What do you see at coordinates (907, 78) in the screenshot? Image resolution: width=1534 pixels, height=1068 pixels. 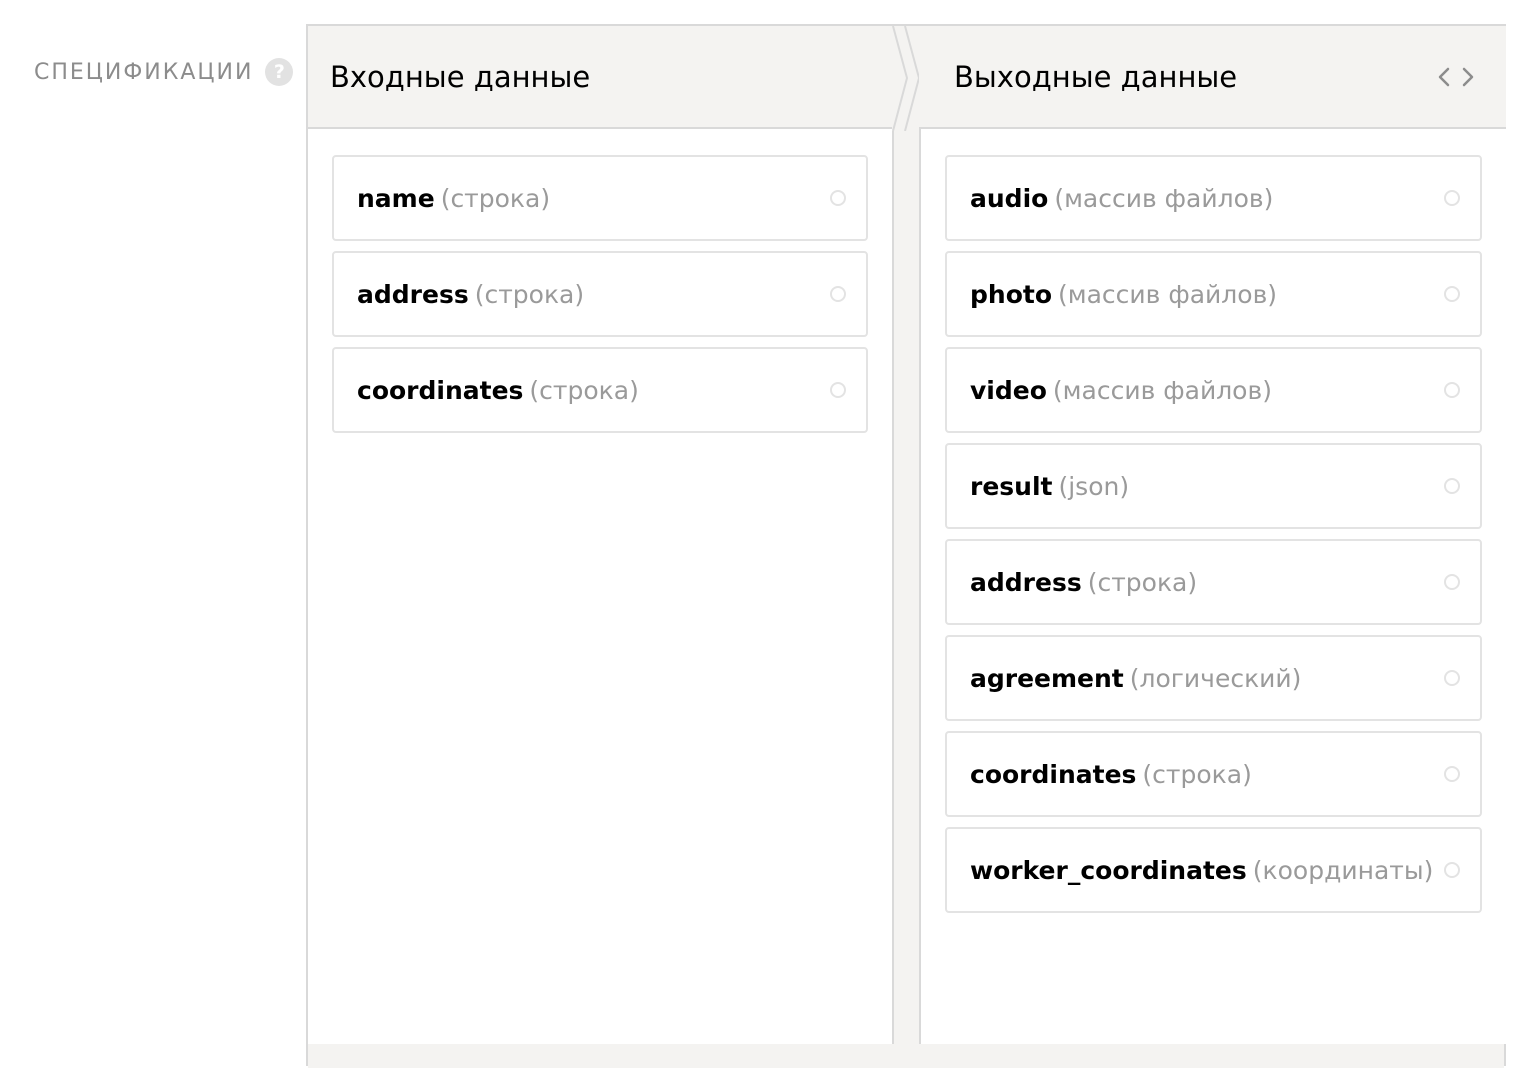 I see `chevron-divider-icon` at bounding box center [907, 78].